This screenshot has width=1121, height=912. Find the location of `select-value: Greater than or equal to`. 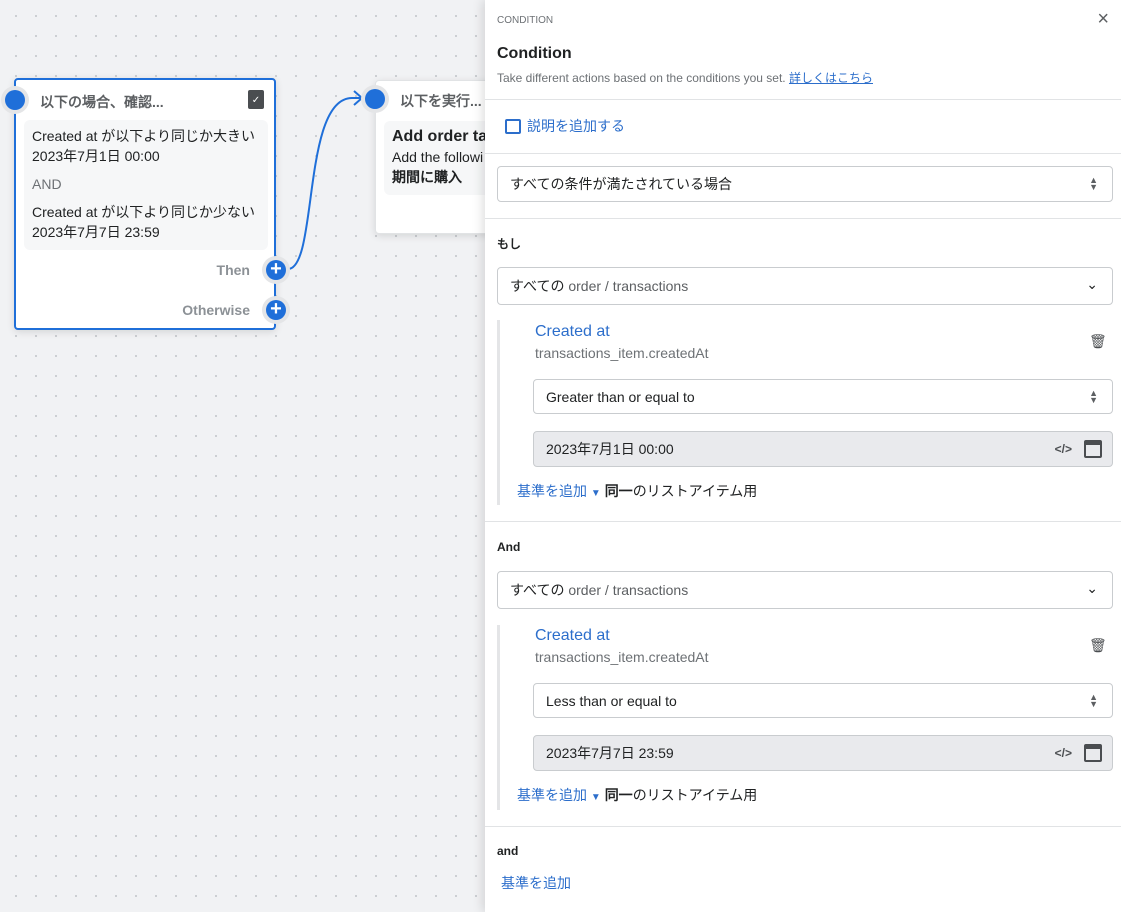

select-value: Greater than or equal to is located at coordinates (620, 396).